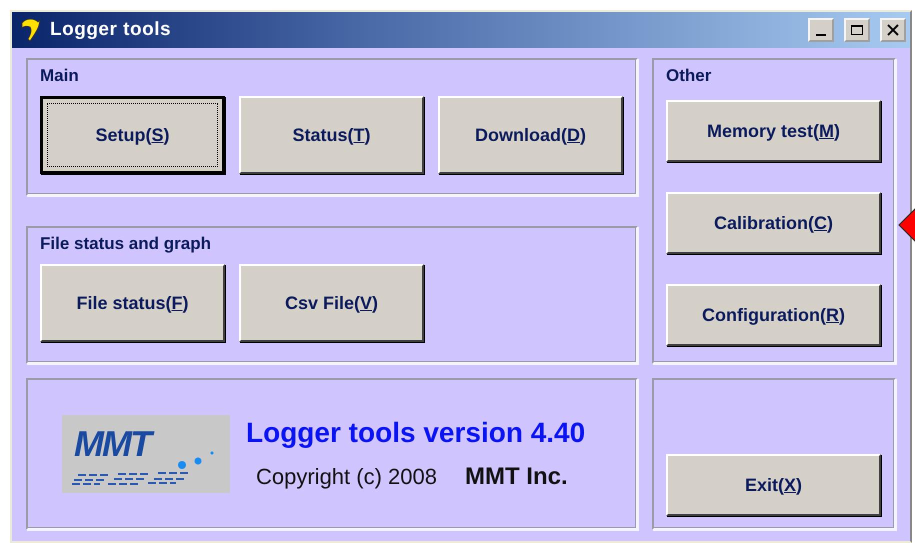 The height and width of the screenshot is (543, 915). I want to click on minimize-button, so click(821, 30).